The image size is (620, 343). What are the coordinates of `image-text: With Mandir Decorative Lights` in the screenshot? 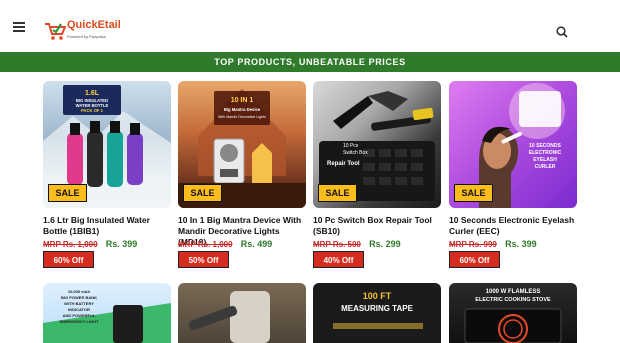 It's located at (242, 117).